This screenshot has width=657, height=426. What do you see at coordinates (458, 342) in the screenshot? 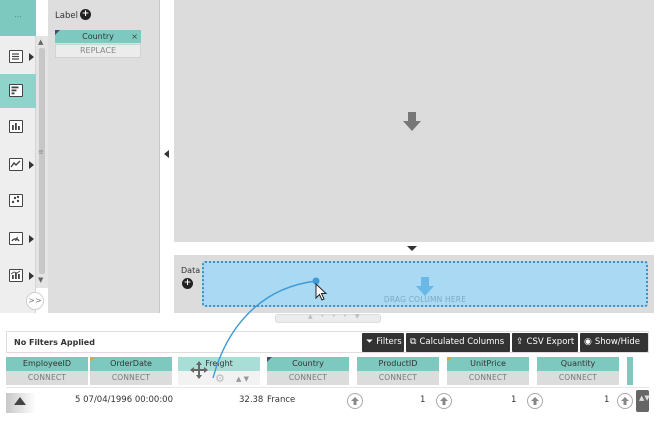
I see `calculated-columns-button: ⧉ Calculated Columns` at bounding box center [458, 342].